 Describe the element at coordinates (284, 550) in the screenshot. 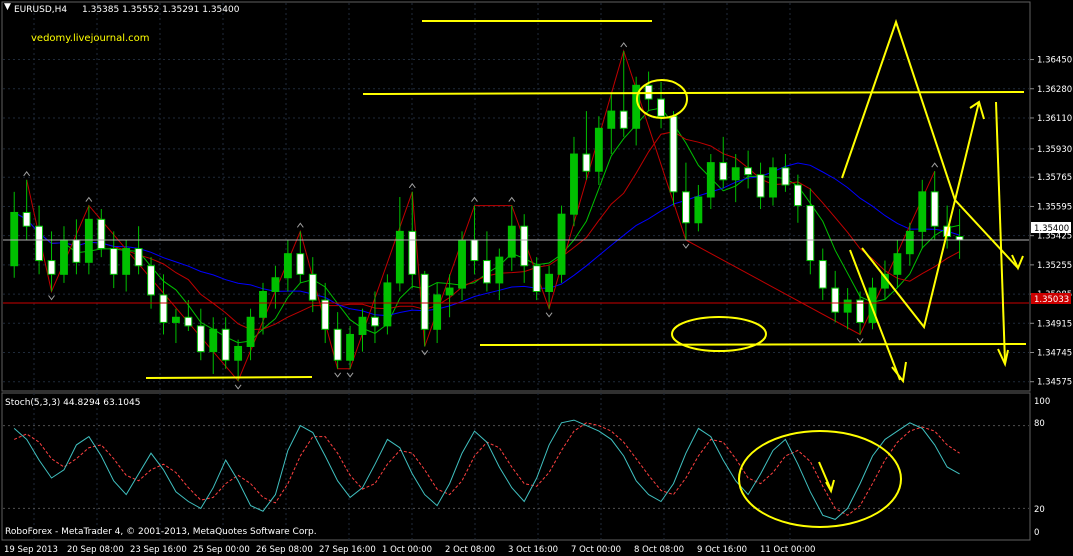

I see `x-tick-label: 26 Sep 08:00` at that location.